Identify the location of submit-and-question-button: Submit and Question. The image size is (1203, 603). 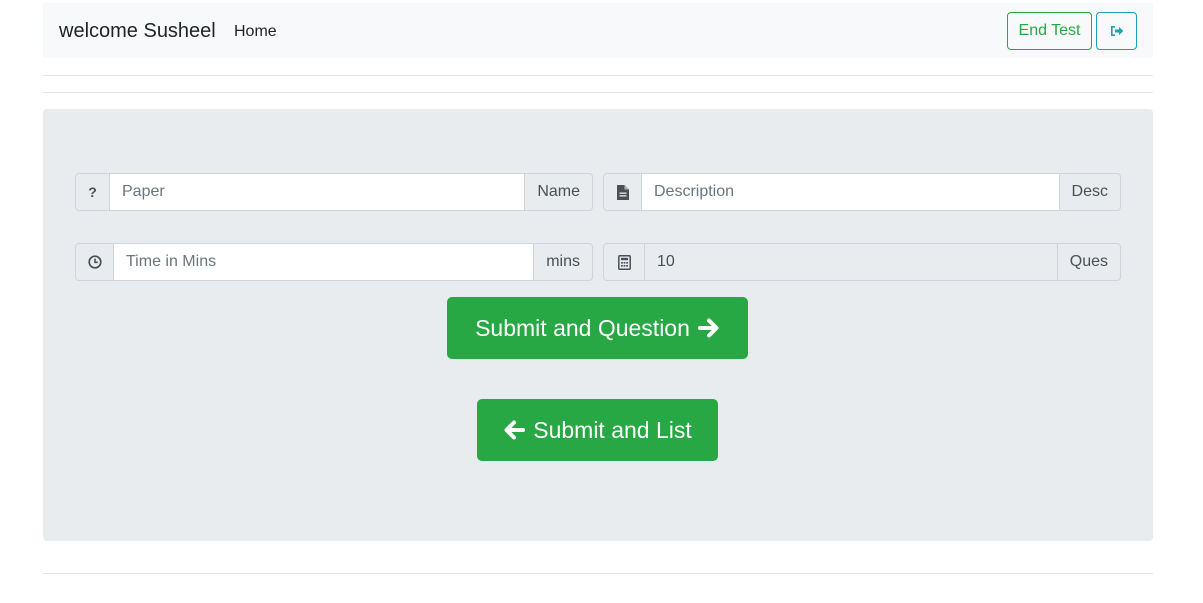
(597, 328).